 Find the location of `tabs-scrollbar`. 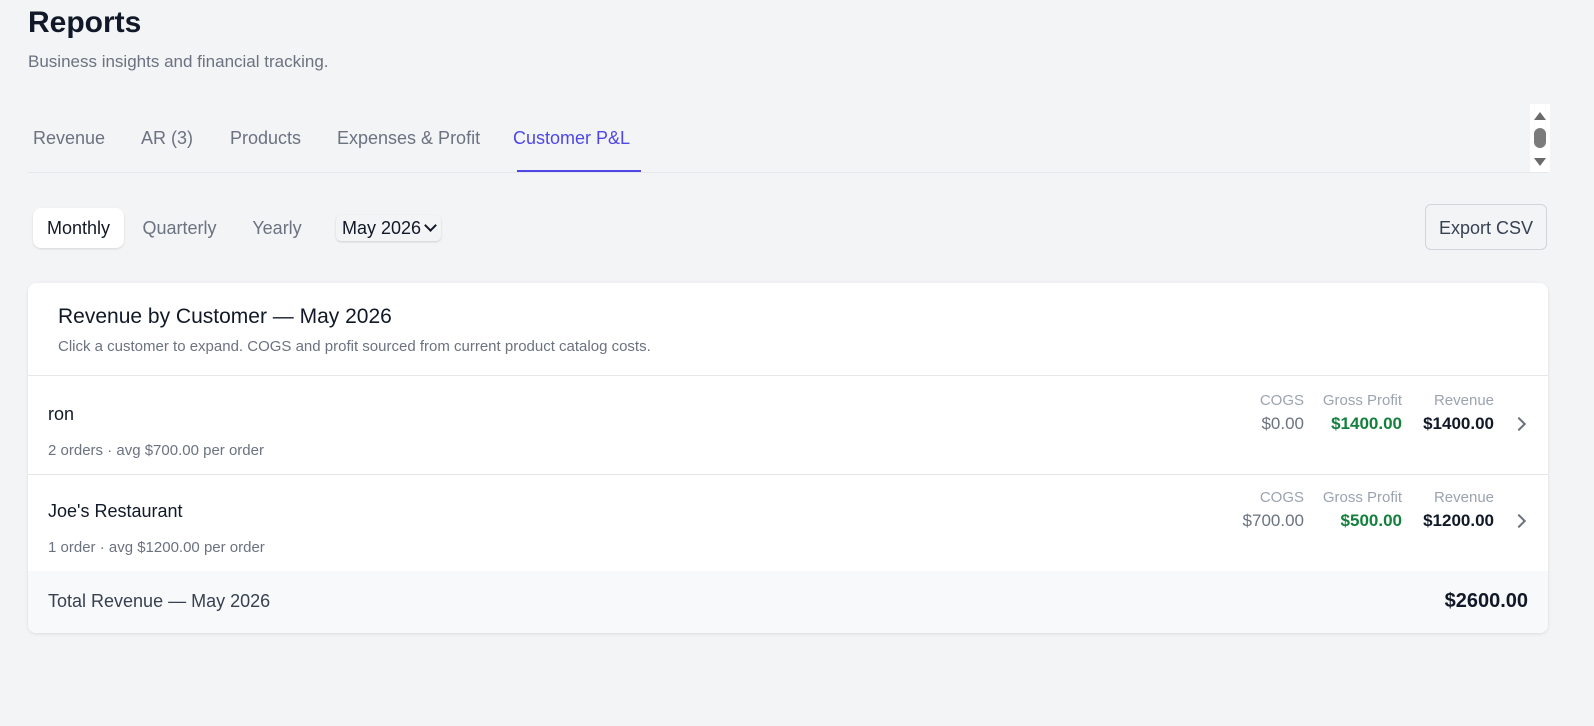

tabs-scrollbar is located at coordinates (1540, 138).